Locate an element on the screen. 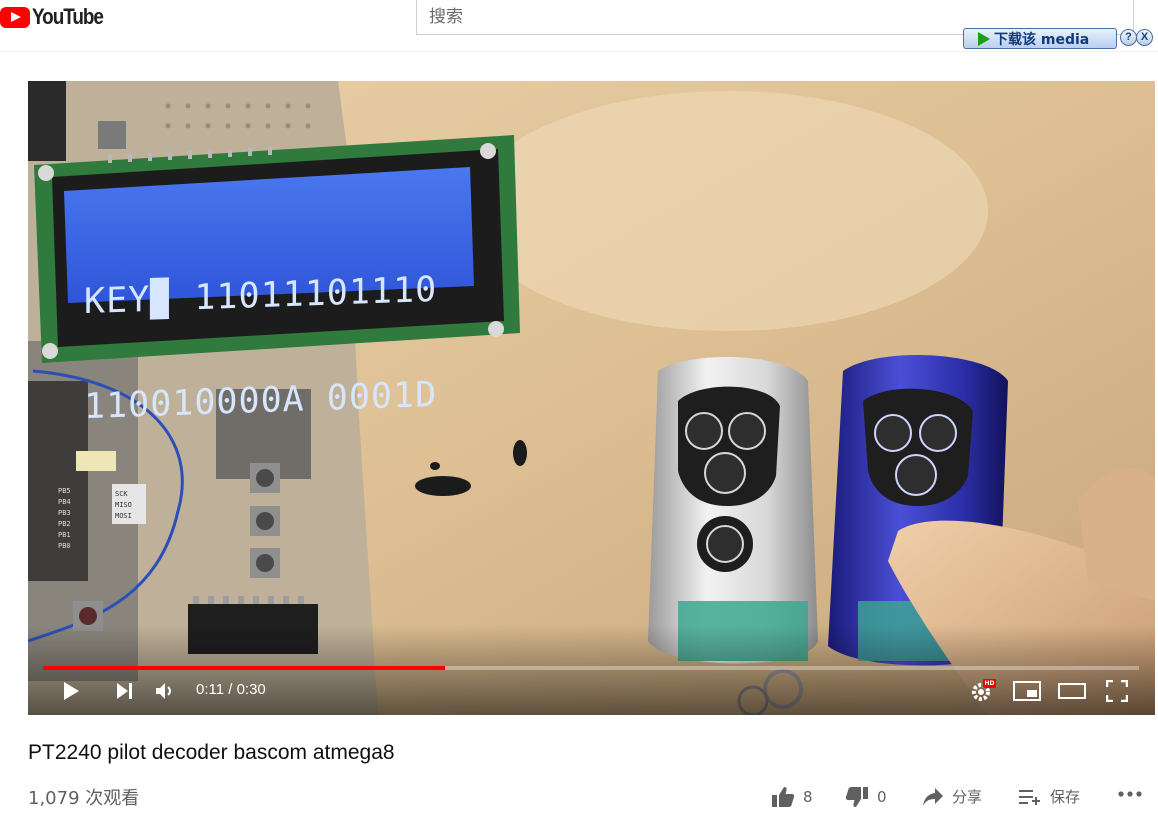 Image resolution: width=1158 pixels, height=815 pixels. volume-icon is located at coordinates (163, 691).